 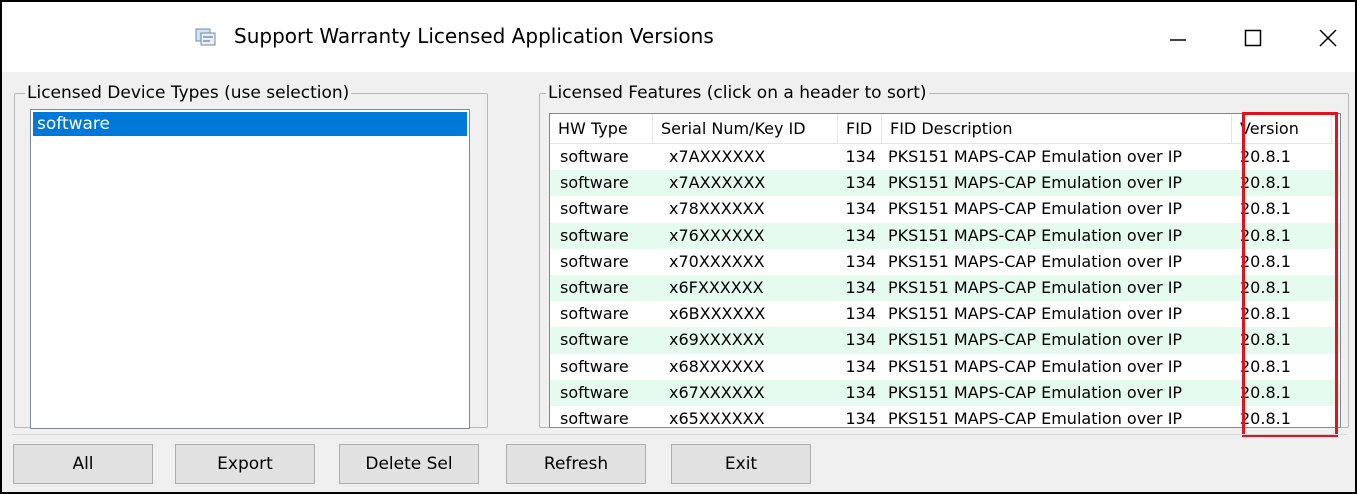 What do you see at coordinates (1282, 128) in the screenshot?
I see `column-header-version: Version` at bounding box center [1282, 128].